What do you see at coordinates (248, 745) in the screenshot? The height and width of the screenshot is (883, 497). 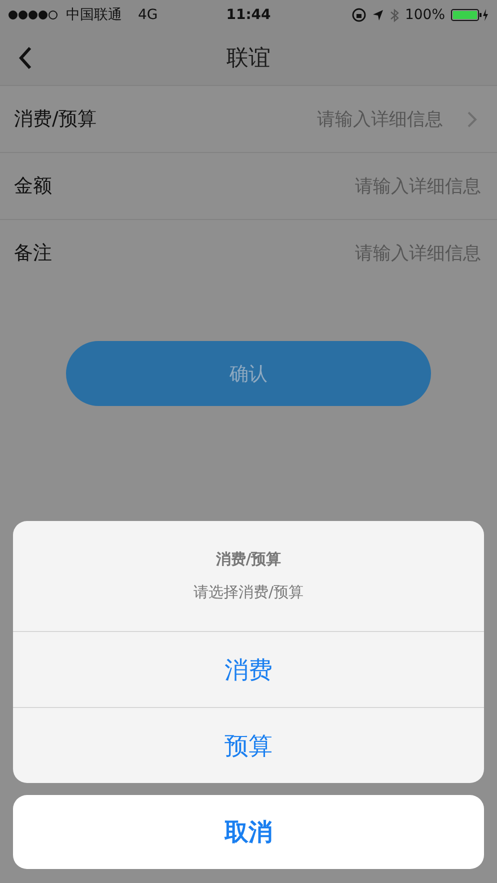 I see `sheet-option: 预算` at bounding box center [248, 745].